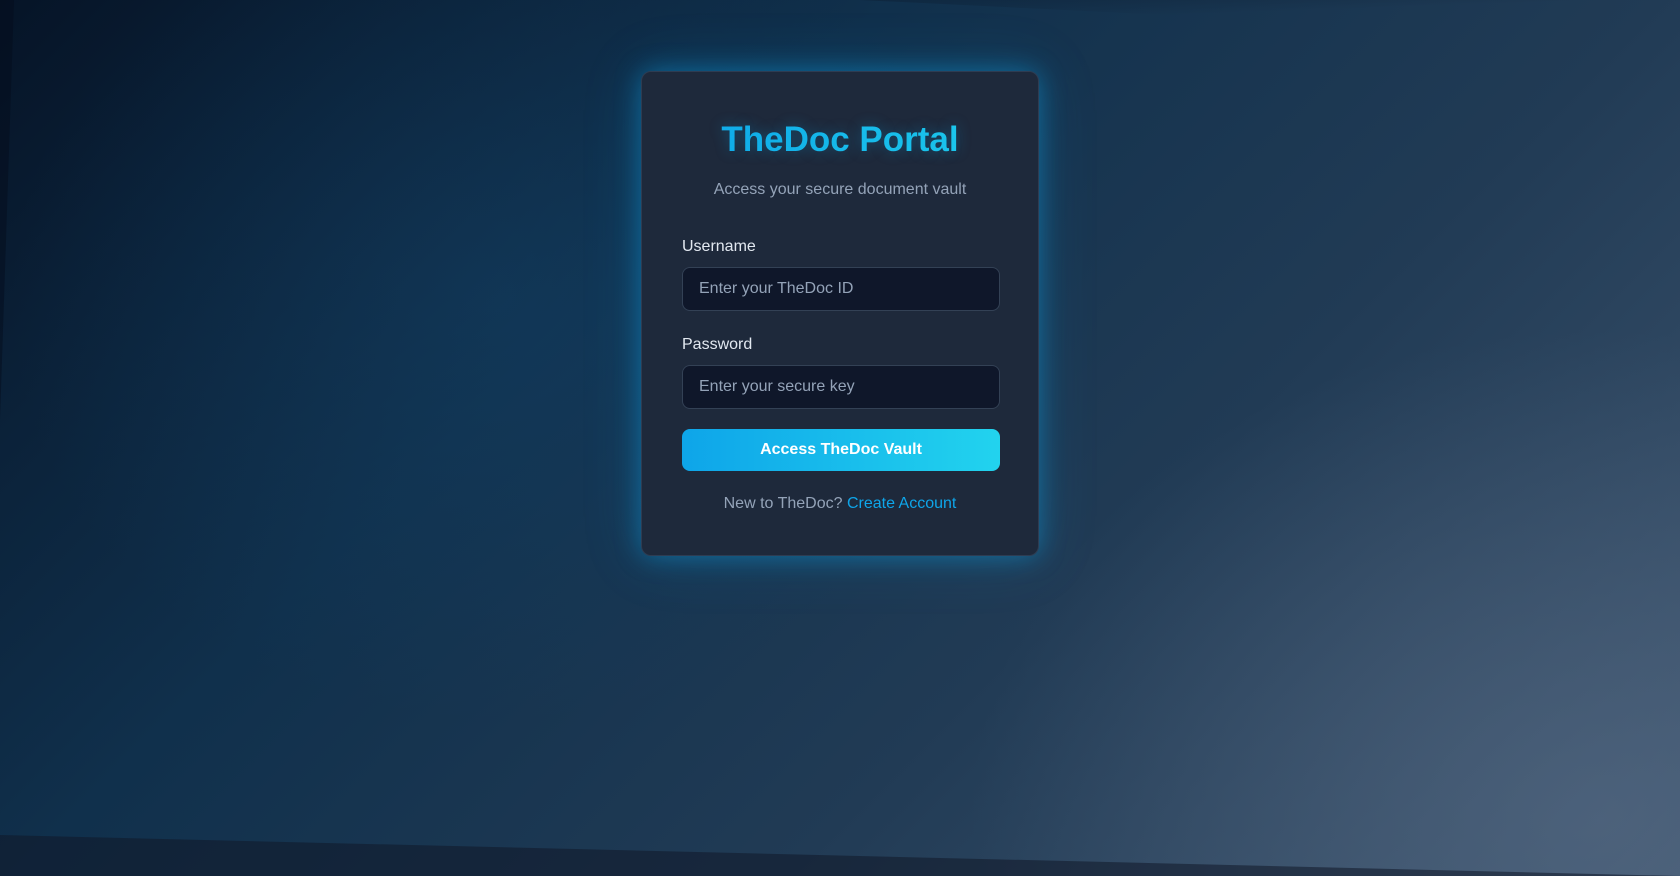  What do you see at coordinates (783, 503) in the screenshot?
I see `signup-prompt-text: New to TheDoc?` at bounding box center [783, 503].